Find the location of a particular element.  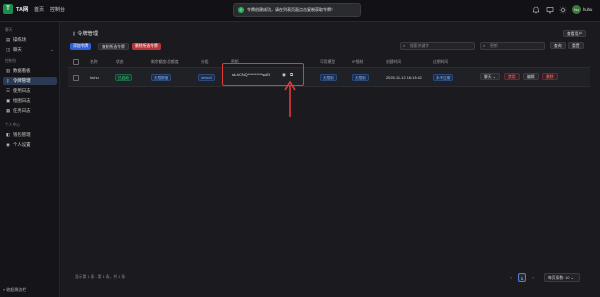

sidebar-item-tokens: ⚷ 令牌管理 is located at coordinates (30, 81).